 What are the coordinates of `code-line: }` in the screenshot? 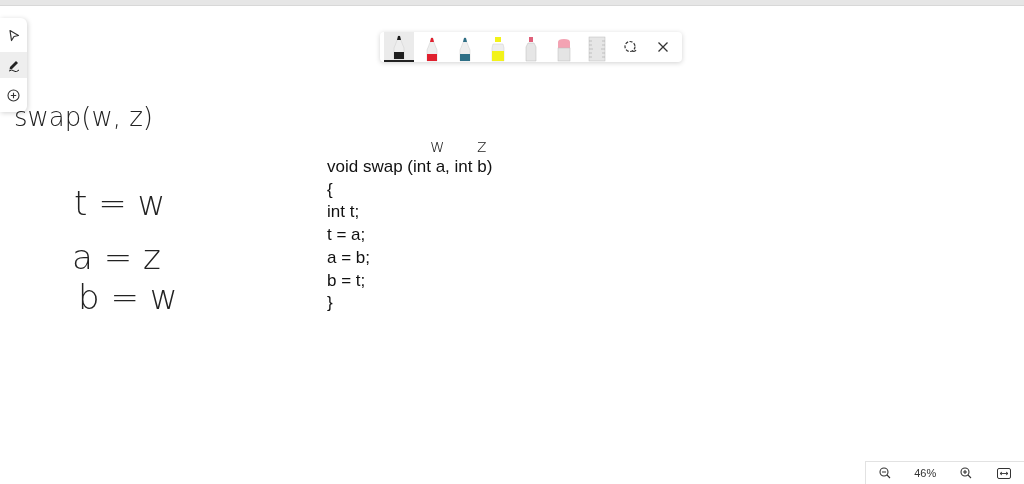 It's located at (330, 303).